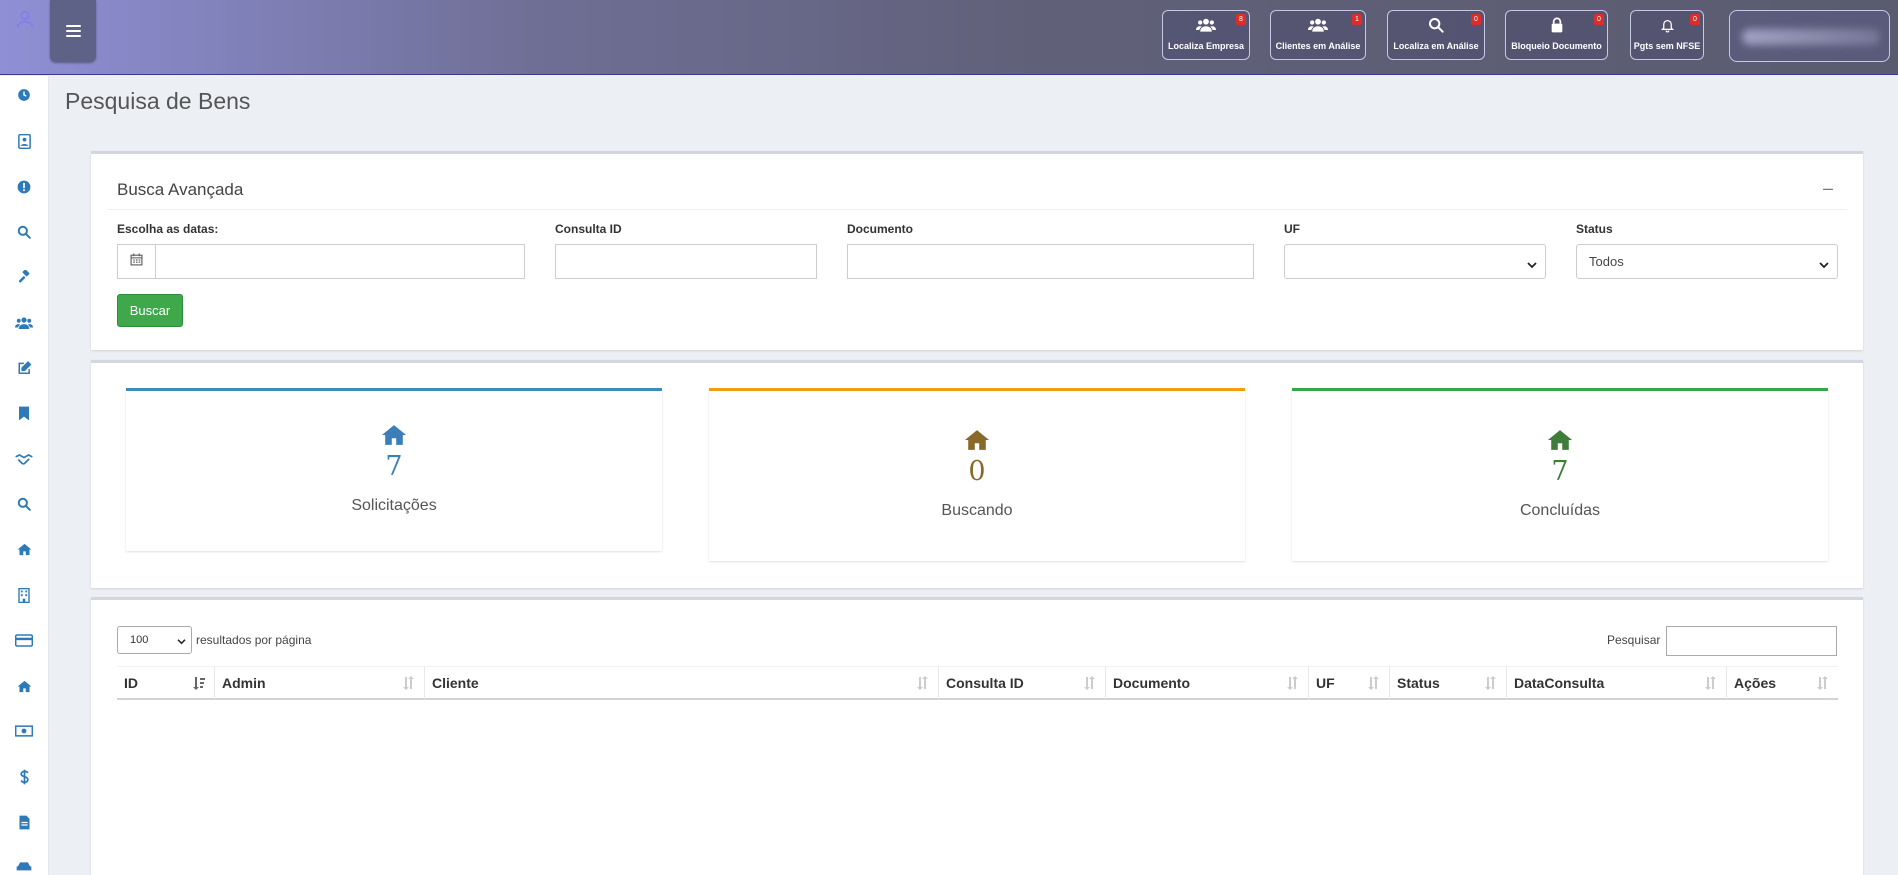 The image size is (1898, 875). What do you see at coordinates (1828, 188) in the screenshot?
I see `collapse-button: –` at bounding box center [1828, 188].